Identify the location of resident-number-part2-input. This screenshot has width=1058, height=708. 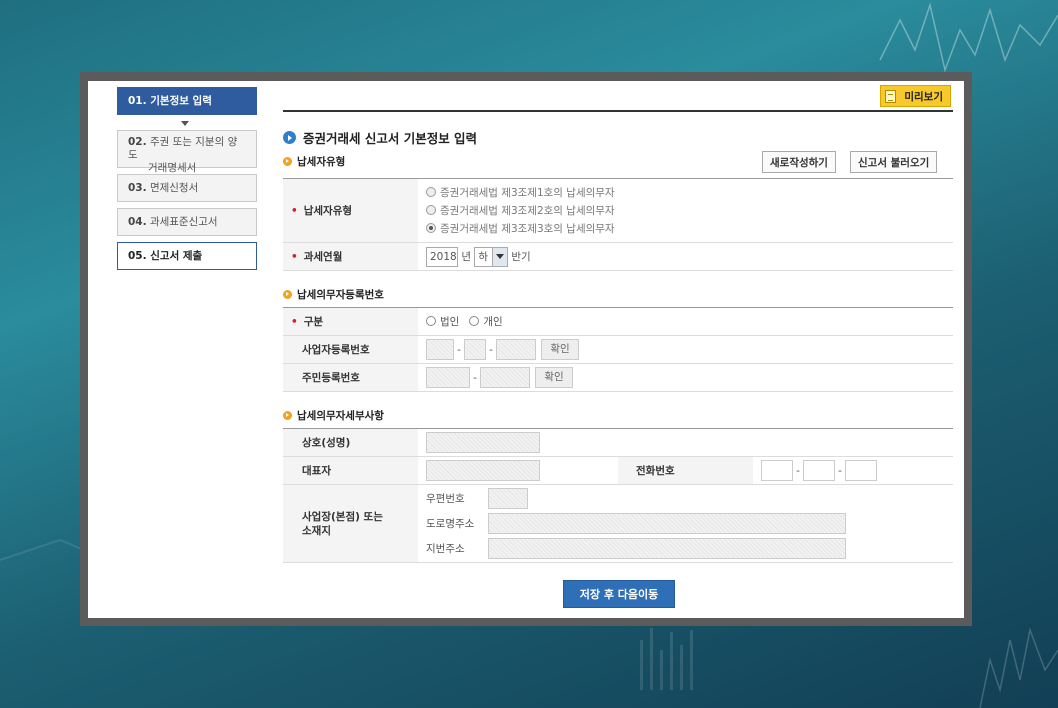
(505, 377).